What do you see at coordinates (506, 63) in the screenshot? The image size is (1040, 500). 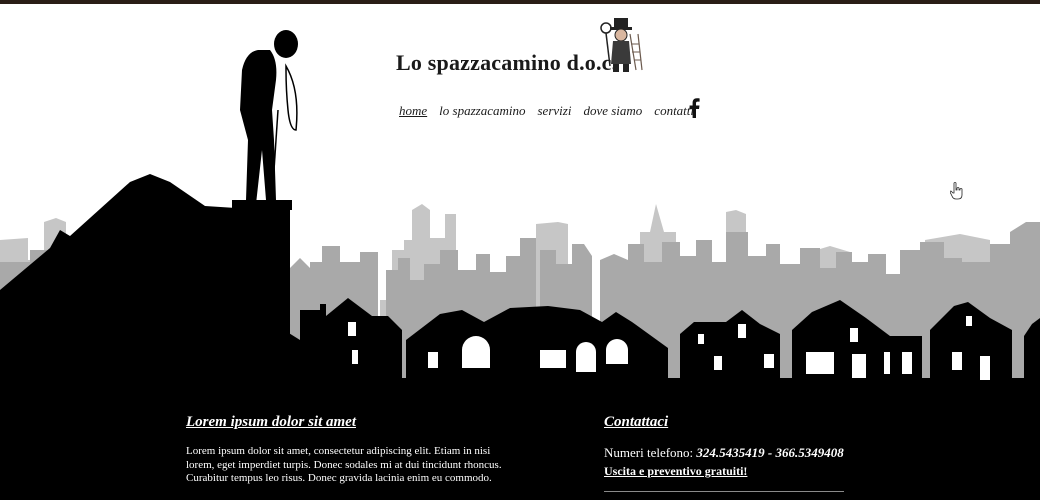 I see `site-title: Lo spazzacamino d.o.c.` at bounding box center [506, 63].